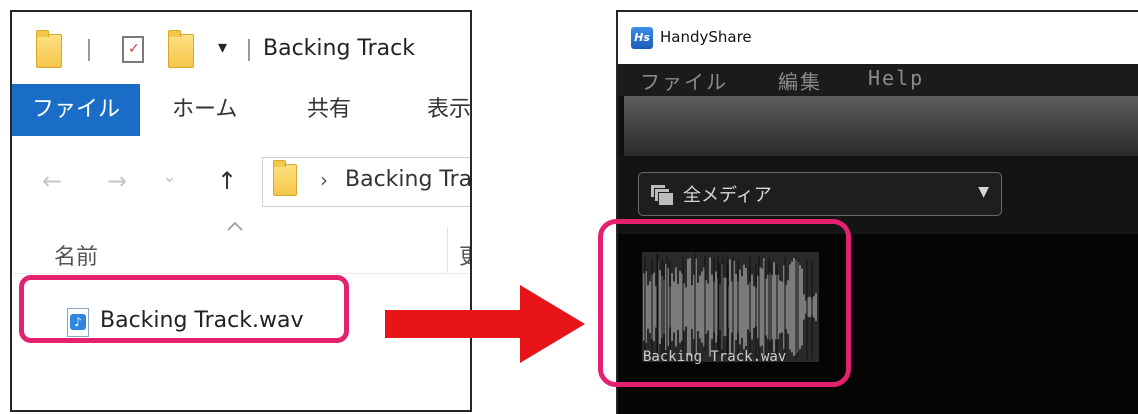 This screenshot has height=414, width=1138. What do you see at coordinates (329, 110) in the screenshot?
I see `tab-share: 共有` at bounding box center [329, 110].